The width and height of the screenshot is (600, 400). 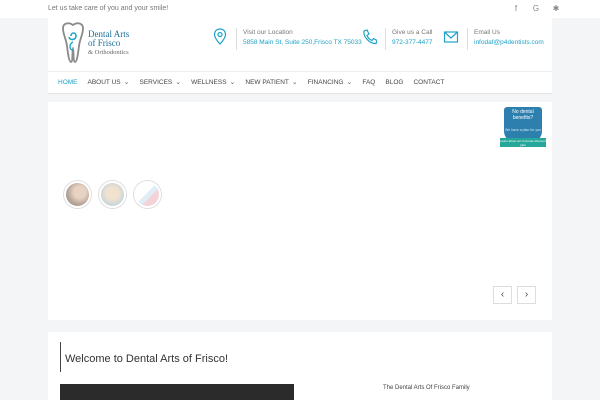 I want to click on email-text: Email Us infodaf@p4dentists.com, so click(x=509, y=39).